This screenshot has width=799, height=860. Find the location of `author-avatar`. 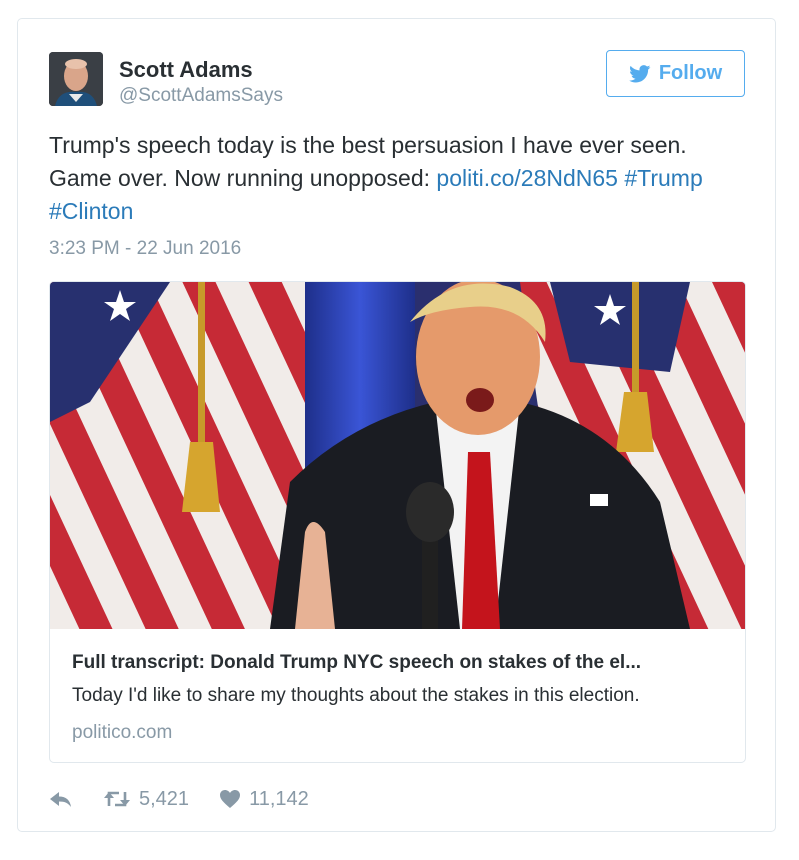

author-avatar is located at coordinates (76, 79).